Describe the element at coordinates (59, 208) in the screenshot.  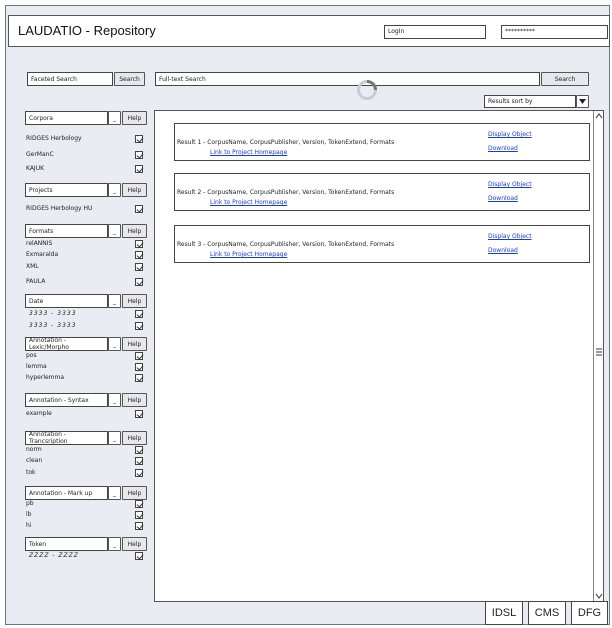
I see `facet-item-label-projects: RIDGES Herbology HU` at that location.